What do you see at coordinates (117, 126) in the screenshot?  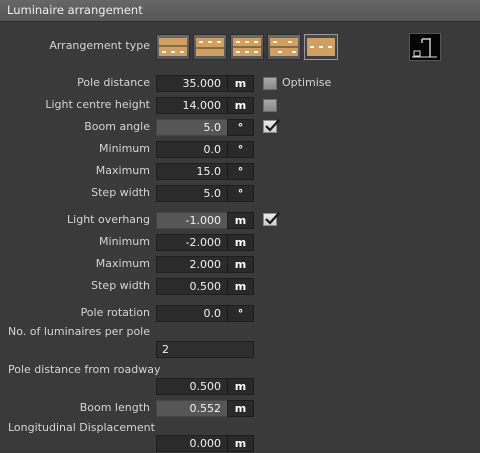 I see `boom-angle-label: Boom angle` at bounding box center [117, 126].